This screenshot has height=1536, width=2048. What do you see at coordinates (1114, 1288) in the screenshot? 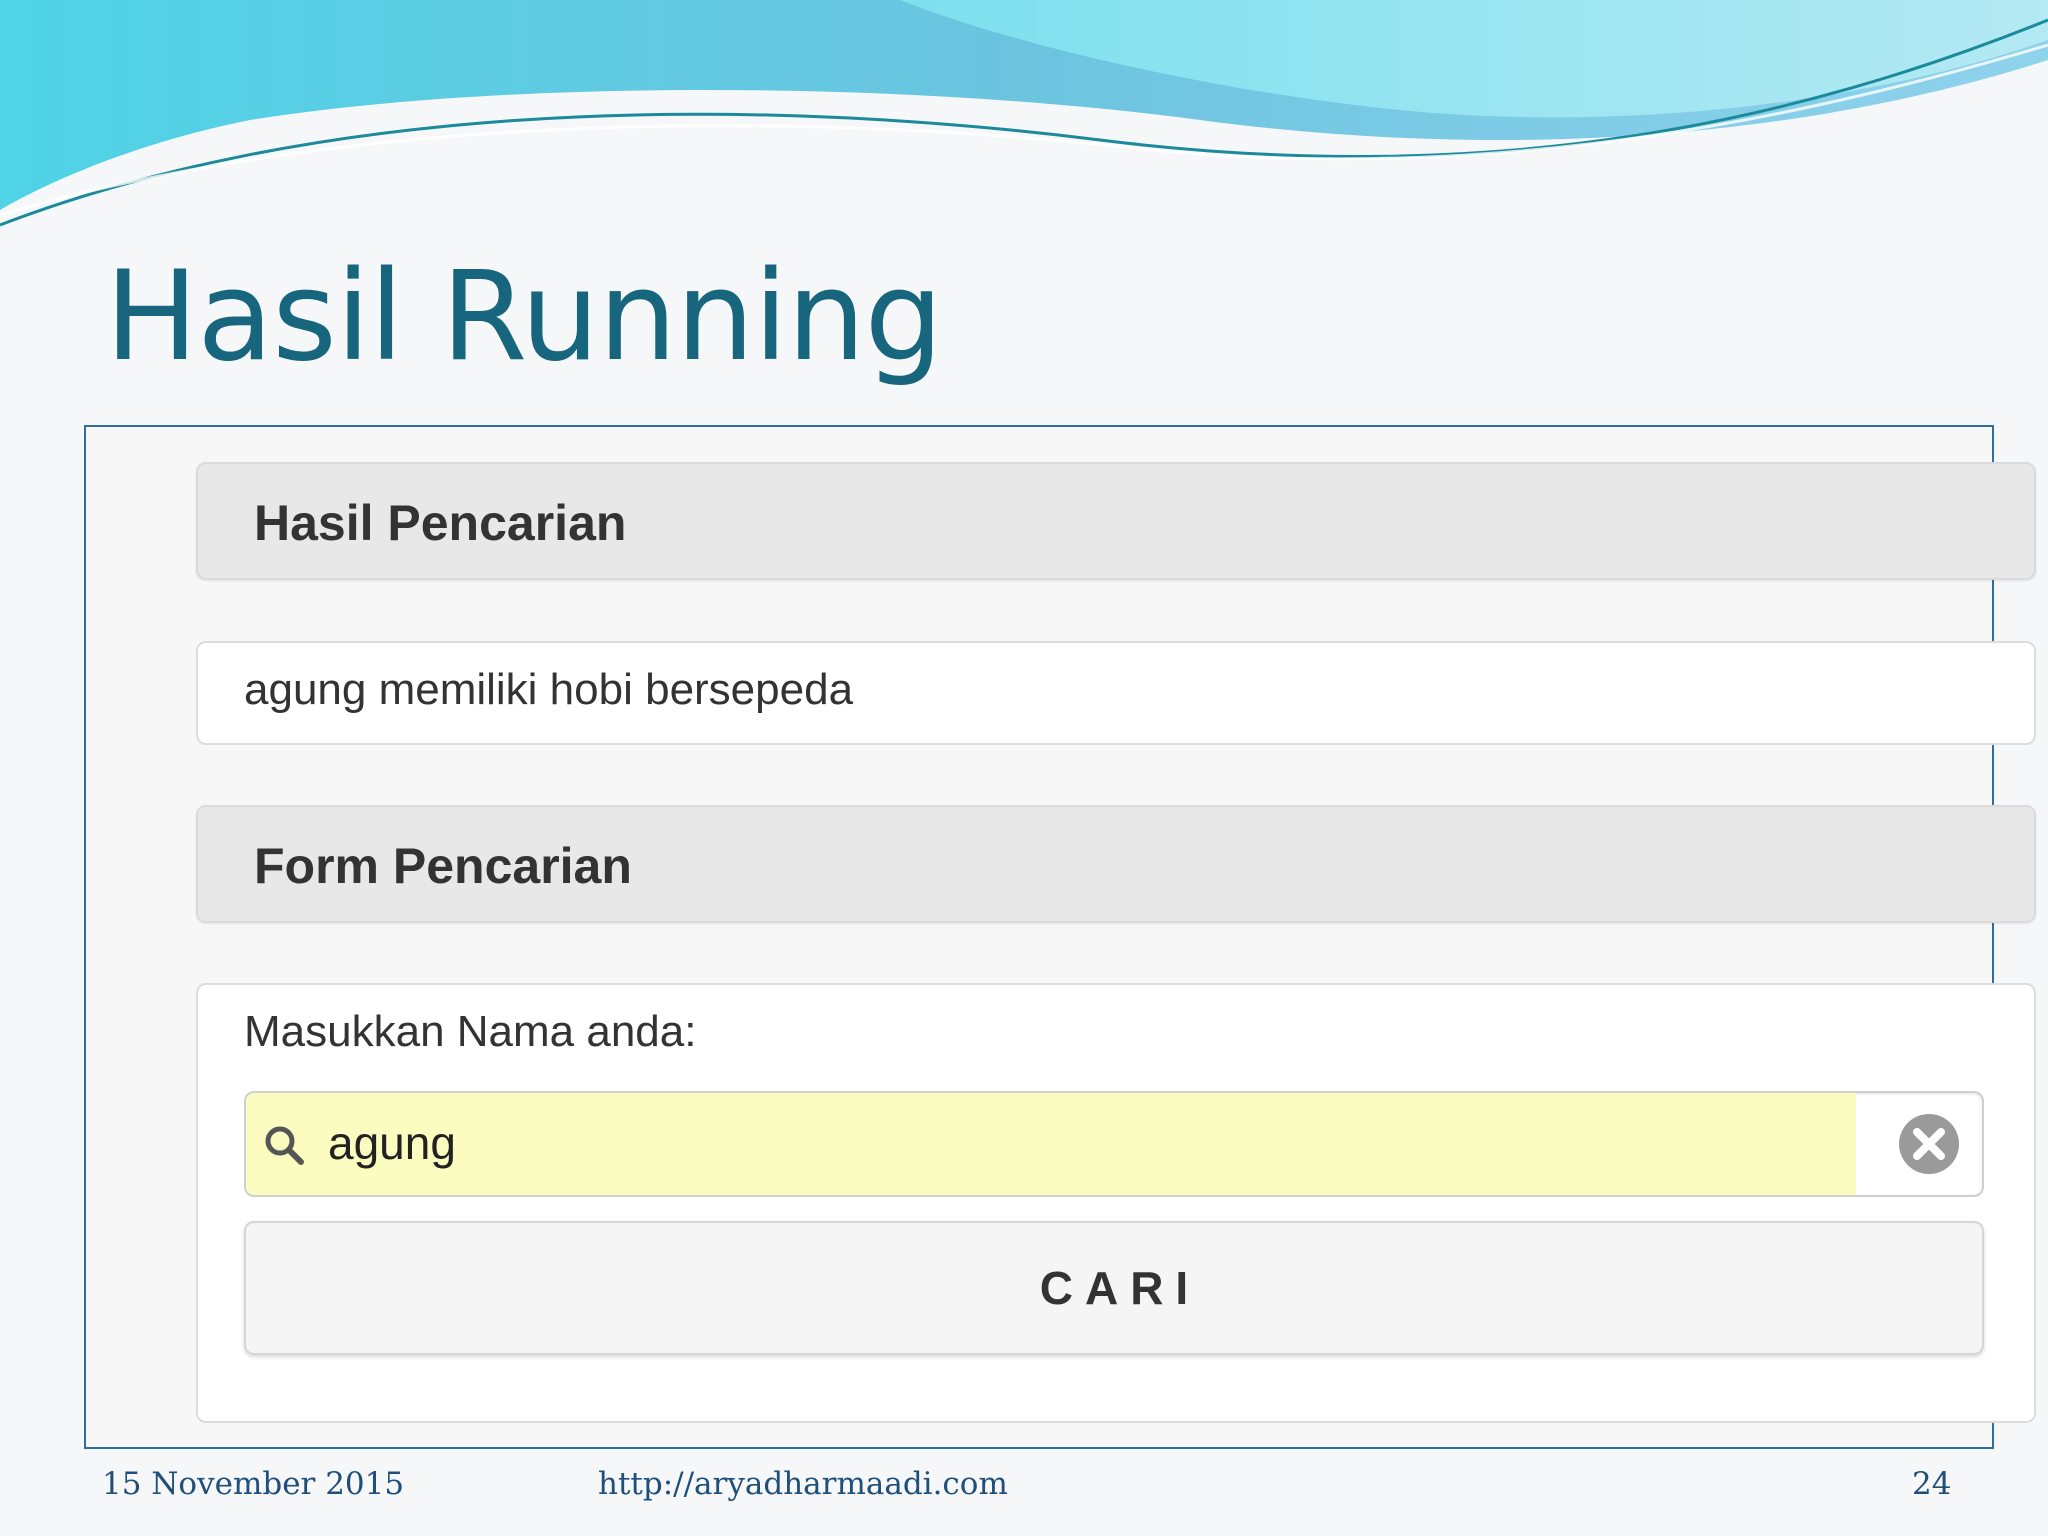
I see `search-submit-button: CARI` at bounding box center [1114, 1288].